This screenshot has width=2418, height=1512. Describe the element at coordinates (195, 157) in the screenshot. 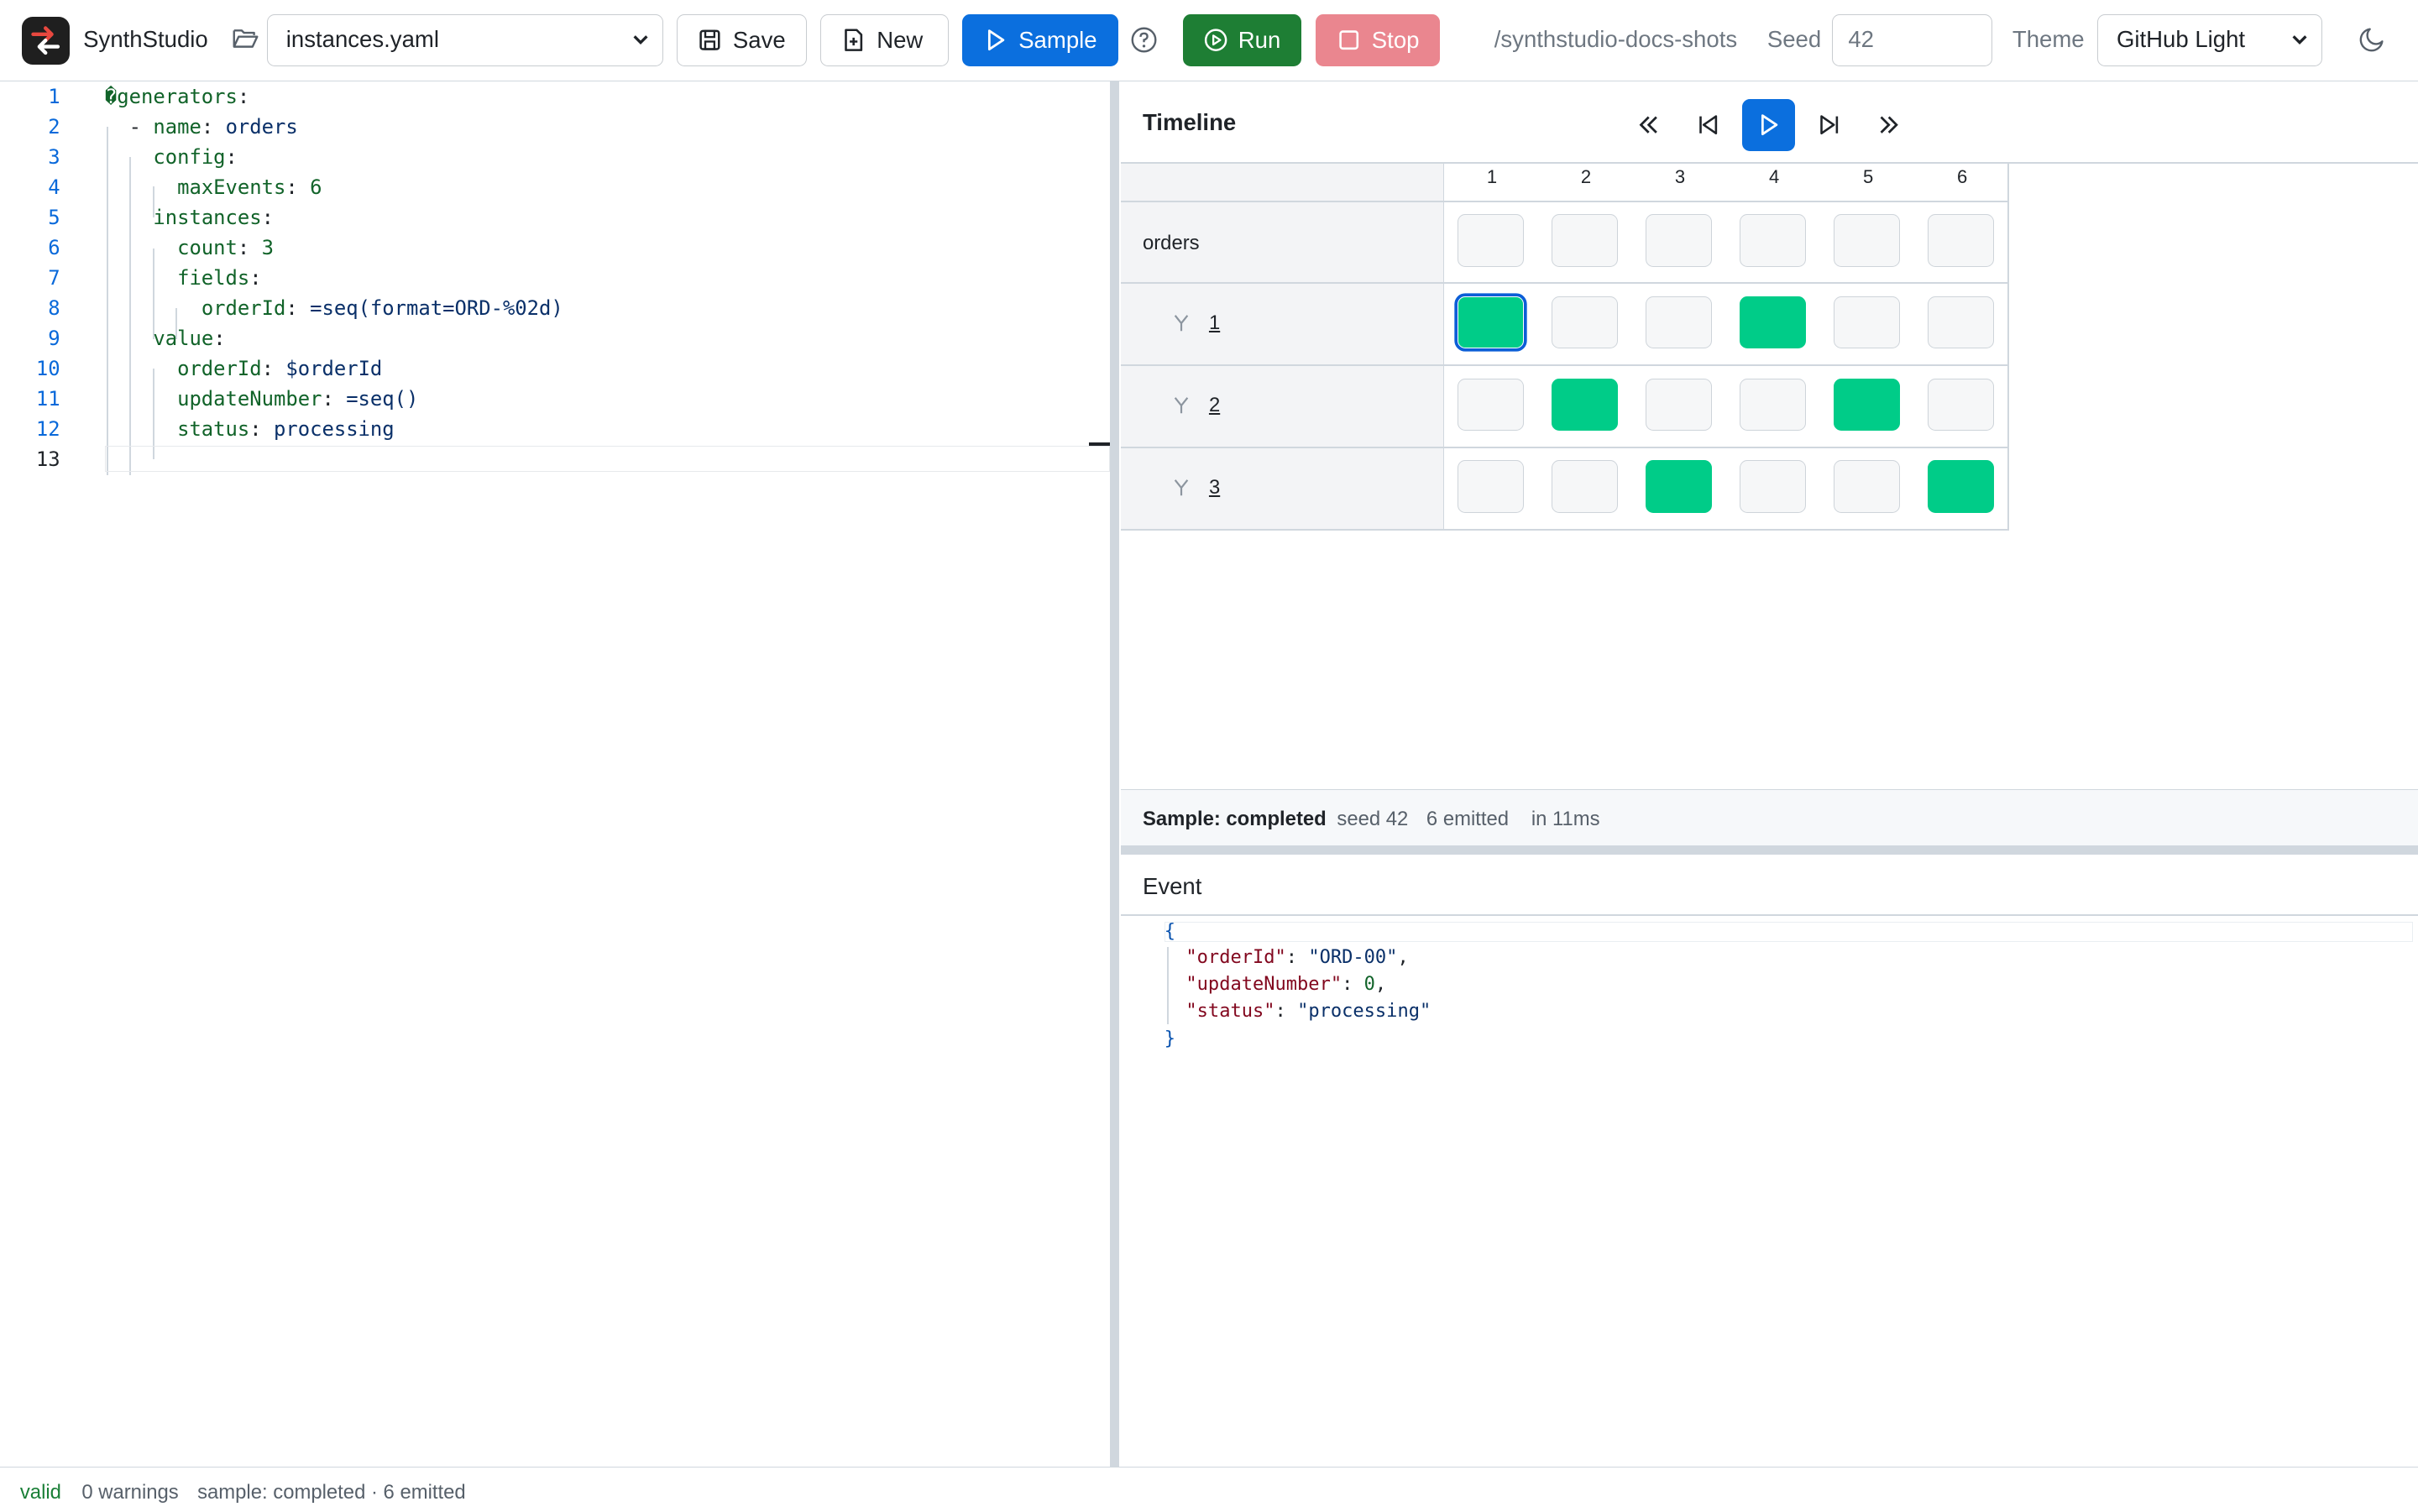

I see `code-text: config:` at that location.